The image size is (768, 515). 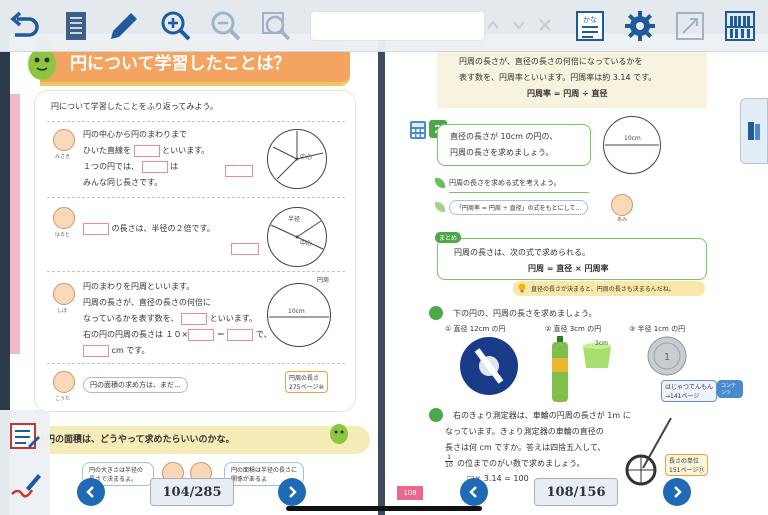 I want to click on ref-line: 275ページ⑩, so click(x=306, y=387).